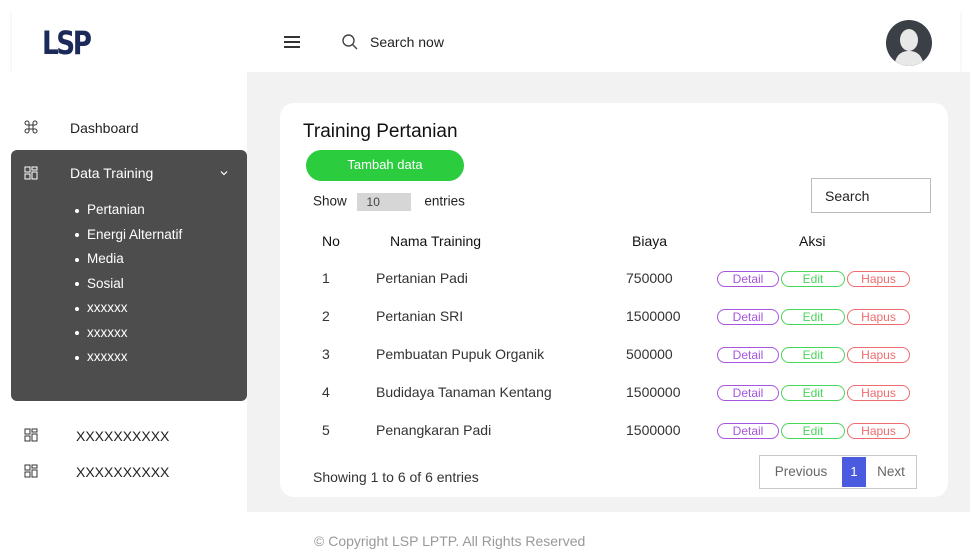 The width and height of the screenshot is (970, 559). Describe the element at coordinates (623, 316) in the screenshot. I see `table-row: 2 Pertanian SRI 1500000 Detail Edit Hapus` at that location.